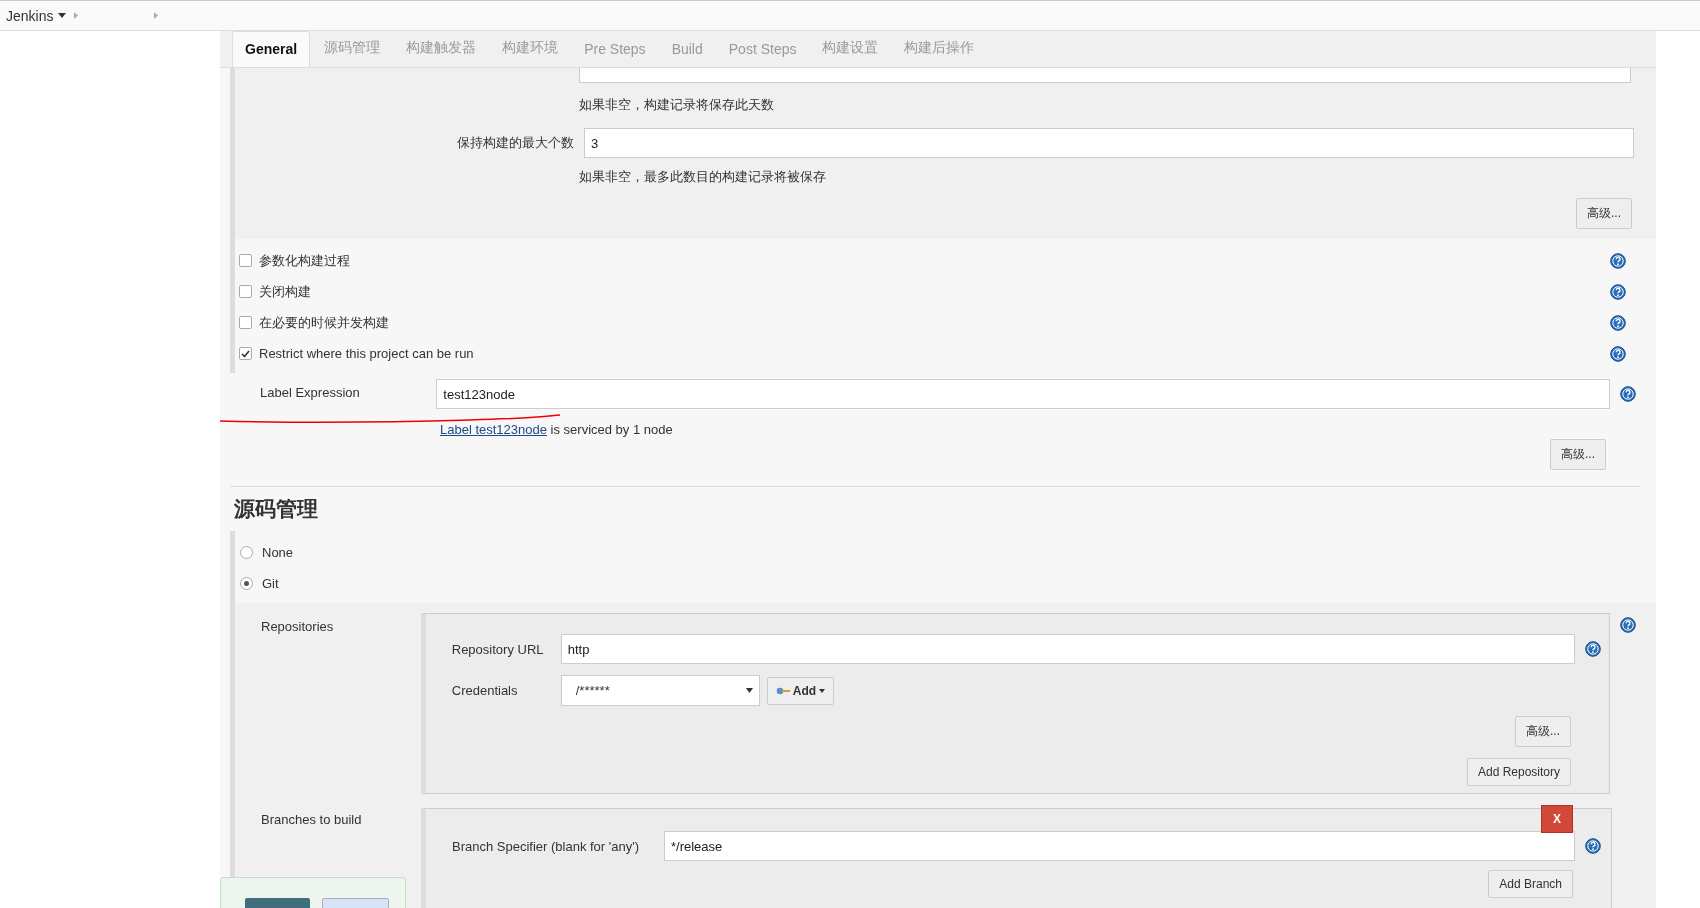 The image size is (1700, 908). I want to click on radio-label: Git, so click(270, 583).